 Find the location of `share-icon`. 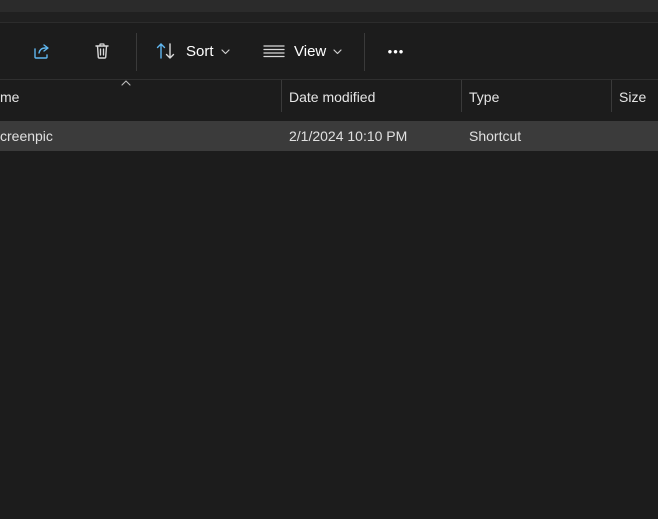

share-icon is located at coordinates (41, 51).